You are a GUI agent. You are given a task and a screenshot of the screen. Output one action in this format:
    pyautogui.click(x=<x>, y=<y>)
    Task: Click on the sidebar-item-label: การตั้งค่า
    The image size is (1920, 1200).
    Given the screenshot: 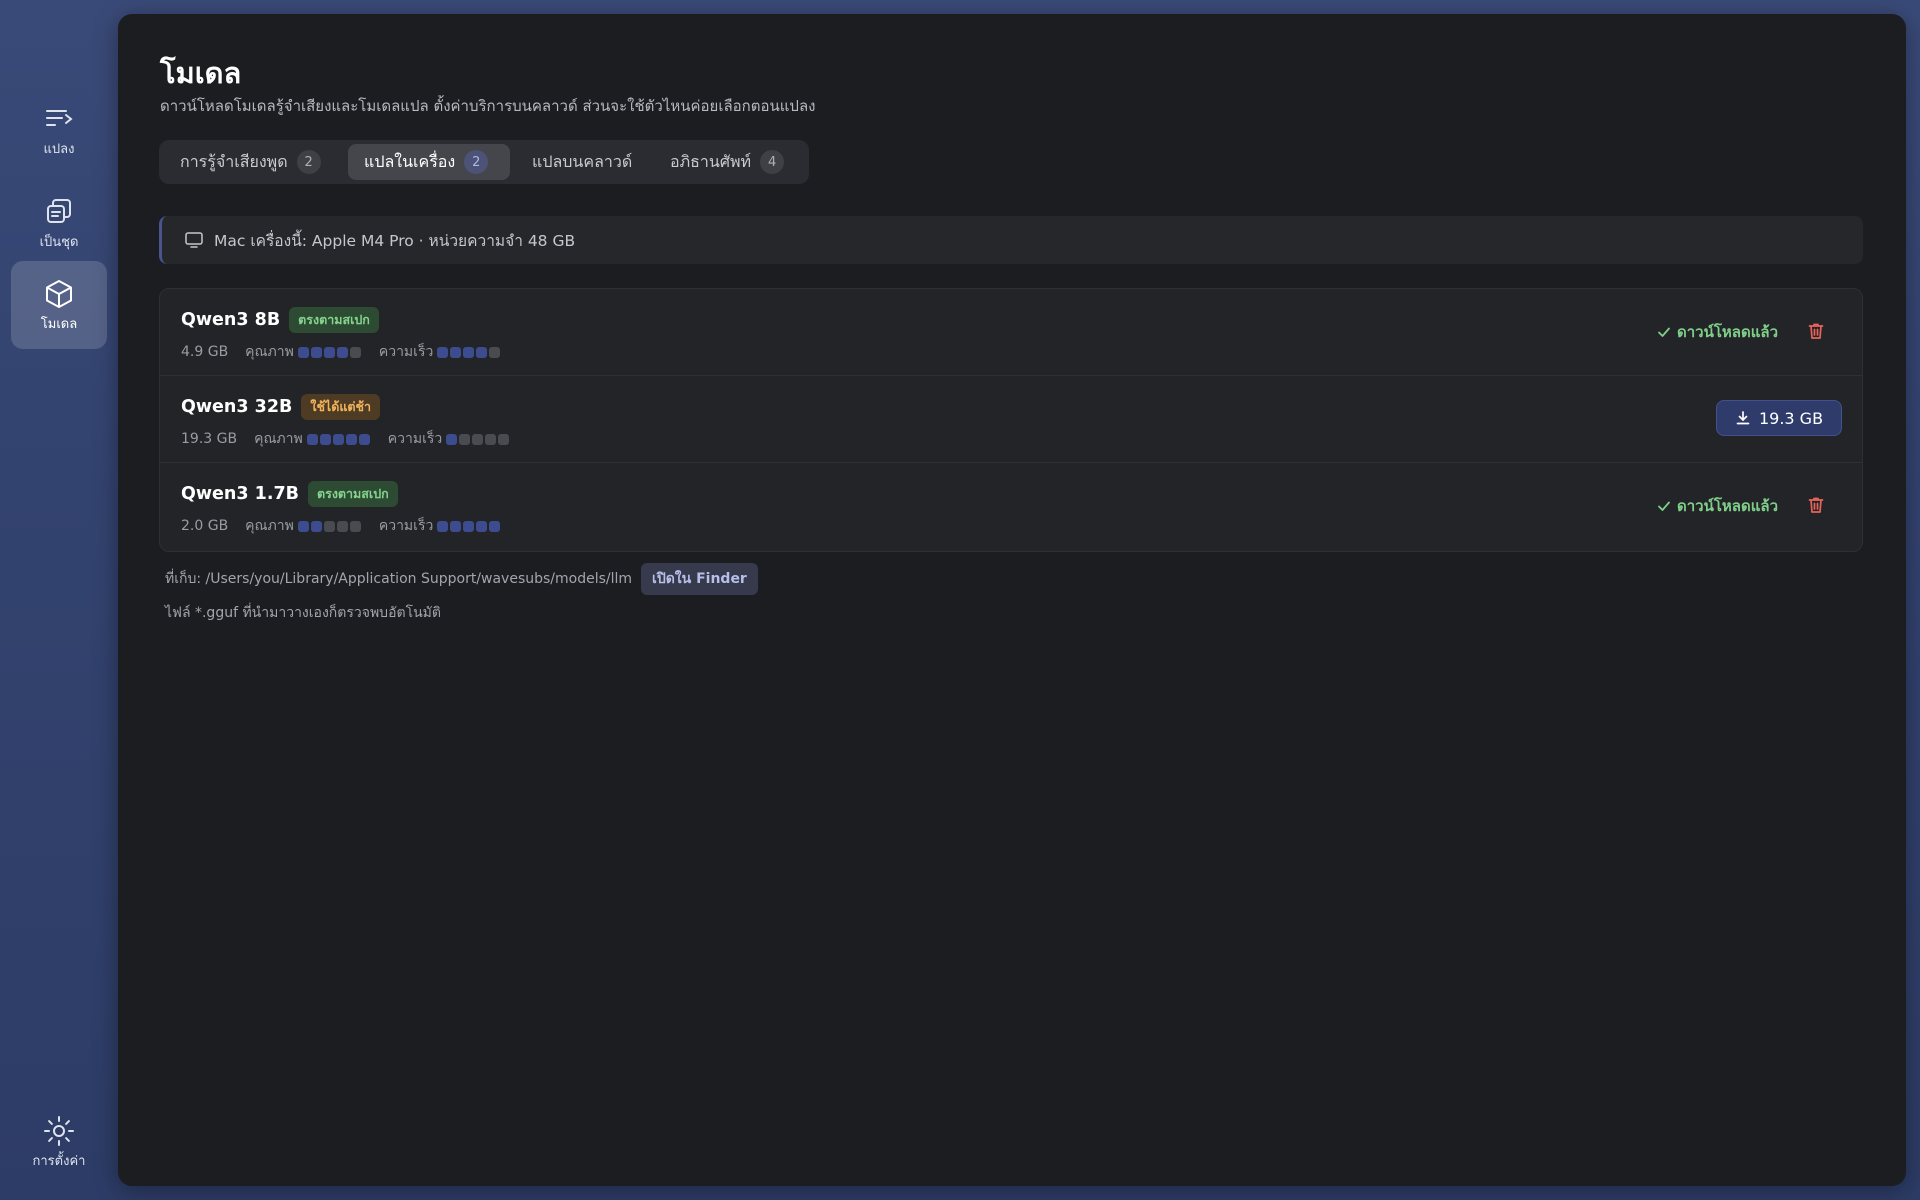 What is the action you would take?
    pyautogui.click(x=59, y=1161)
    